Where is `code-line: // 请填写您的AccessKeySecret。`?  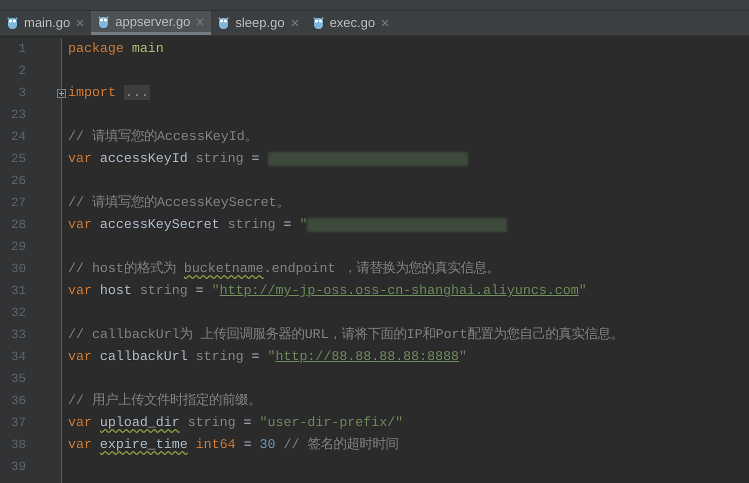 code-line: // 请填写您的AccessKeySecret。 is located at coordinates (179, 203).